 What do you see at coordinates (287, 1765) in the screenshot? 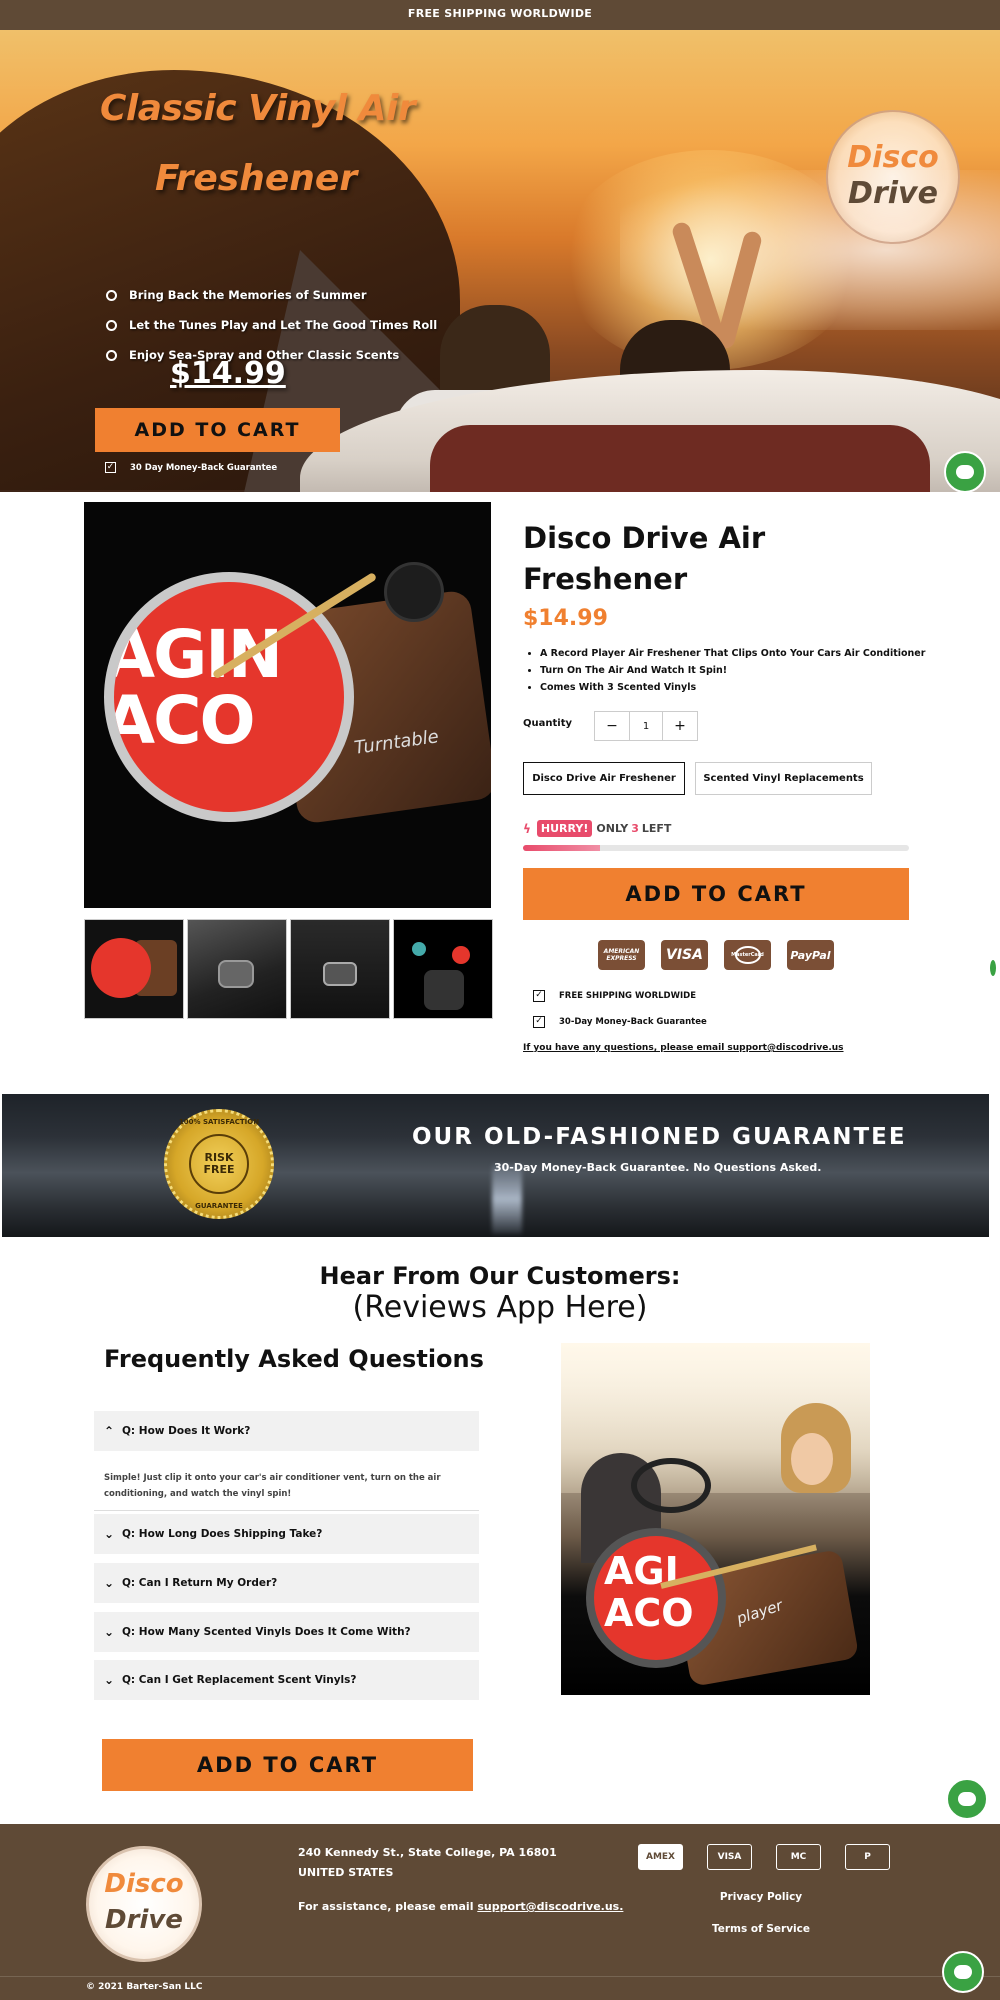
I see `faq-add-to-cart-button: ADD TO CART` at bounding box center [287, 1765].